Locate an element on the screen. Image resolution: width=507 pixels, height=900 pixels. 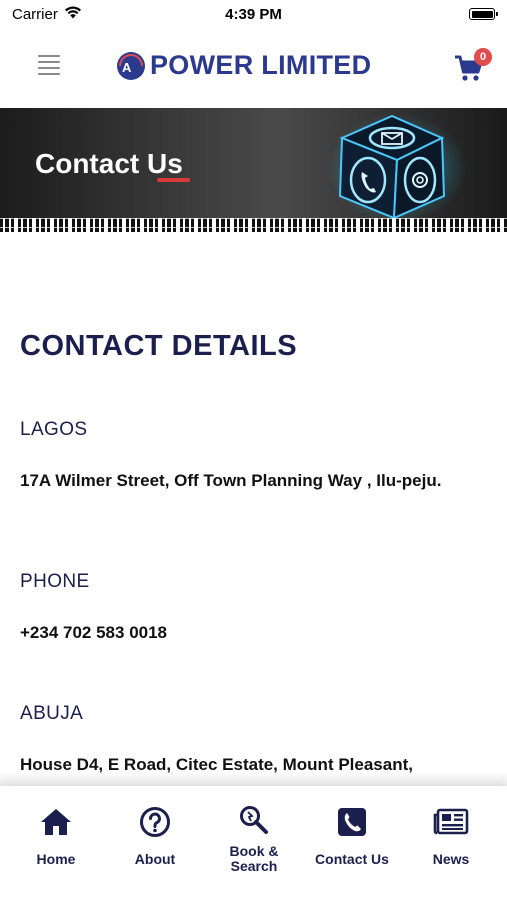
title-underline is located at coordinates (173, 180).